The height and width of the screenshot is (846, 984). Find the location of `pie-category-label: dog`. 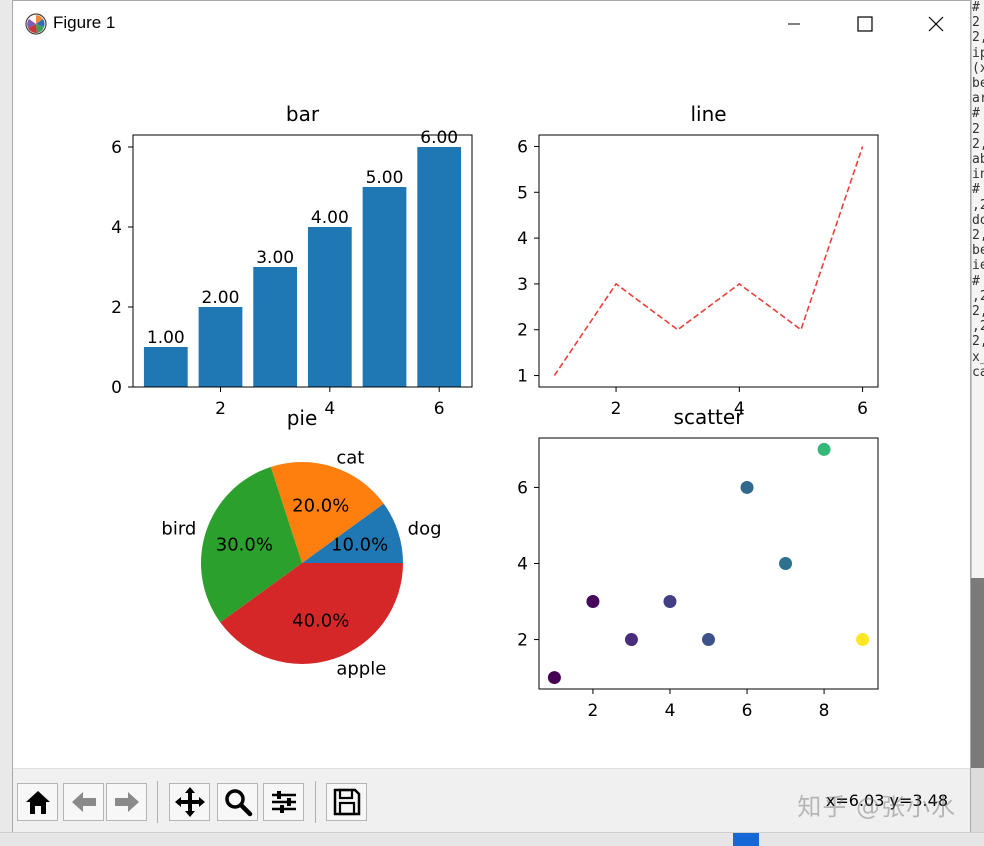

pie-category-label: dog is located at coordinates (425, 529).